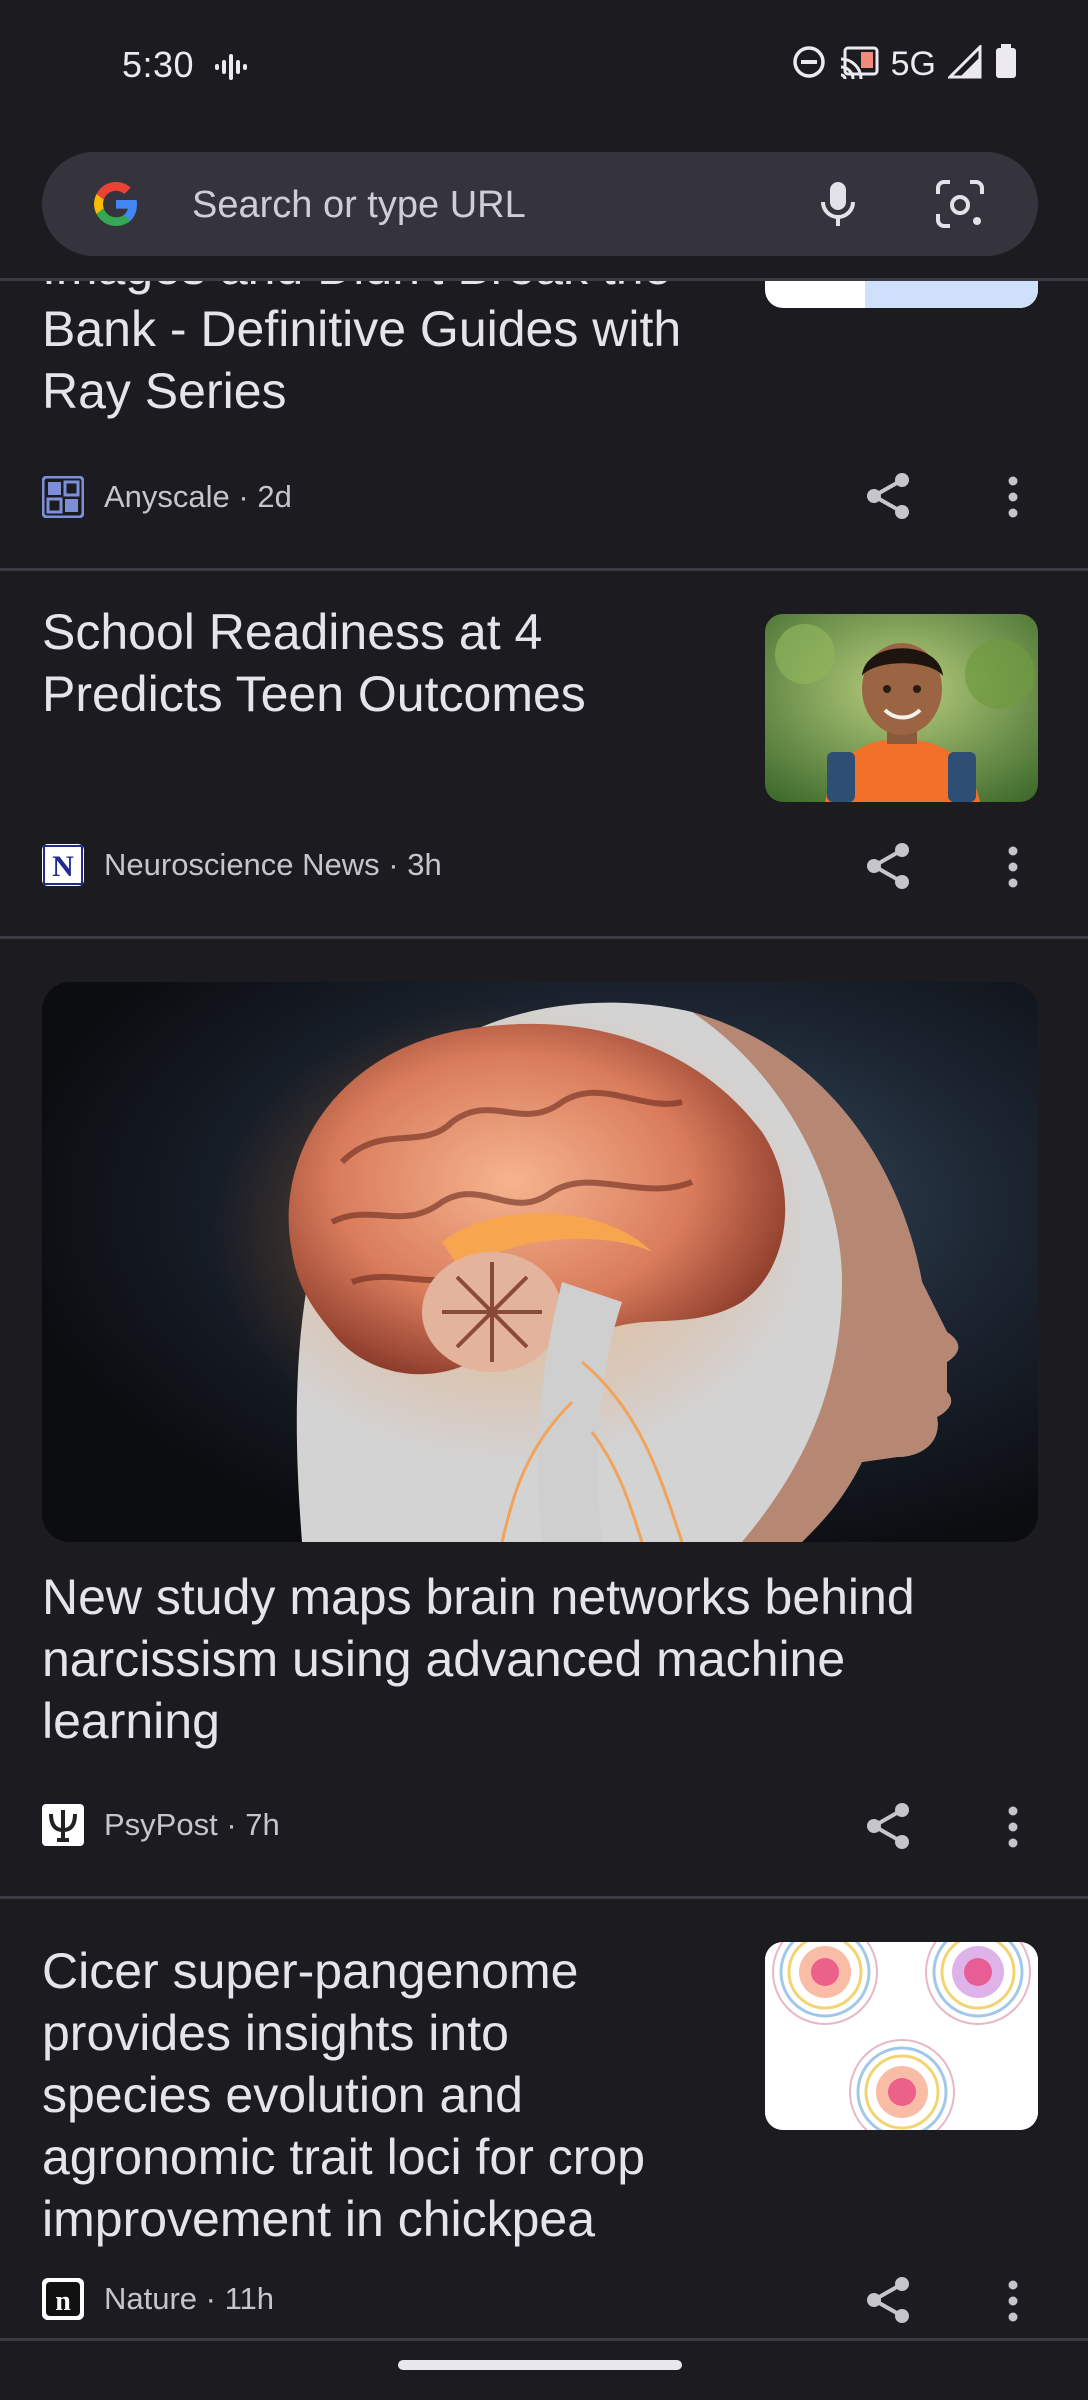 The height and width of the screenshot is (2400, 1088). What do you see at coordinates (809, 64) in the screenshot?
I see `do-not-disturb-icon` at bounding box center [809, 64].